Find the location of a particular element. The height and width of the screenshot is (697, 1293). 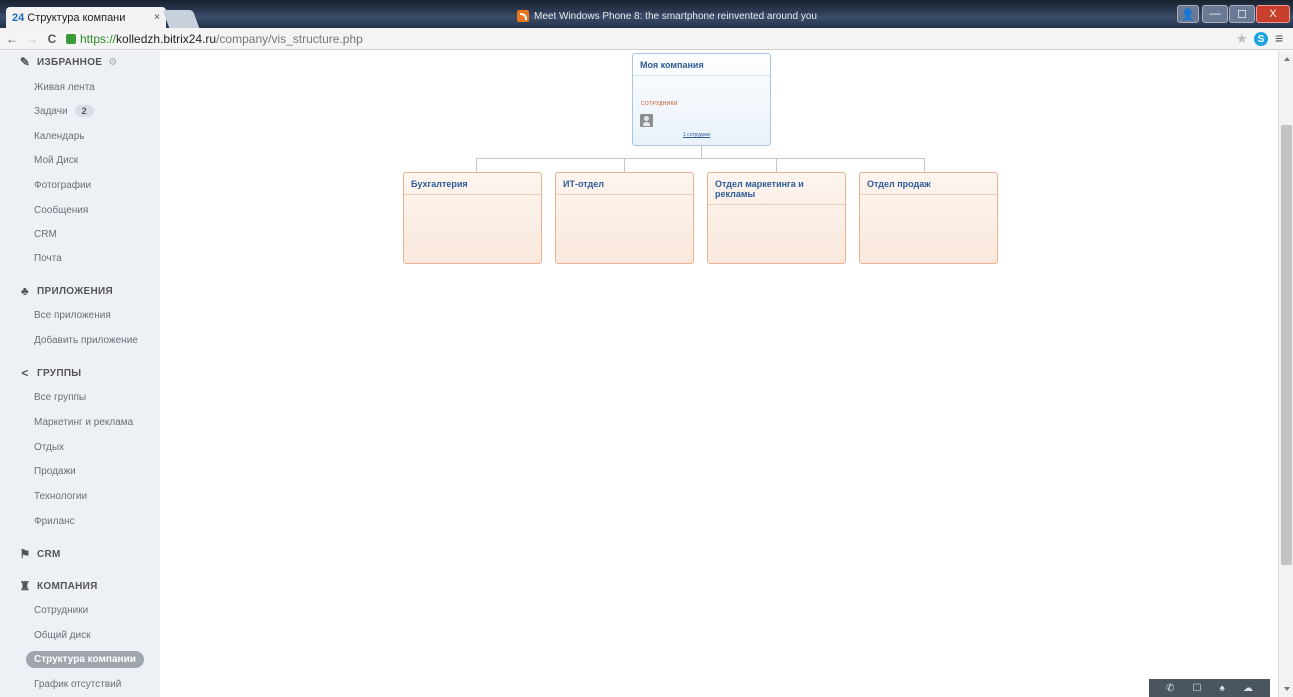

sidebar-item-shared-drive: Общий диск is located at coordinates (62, 635).